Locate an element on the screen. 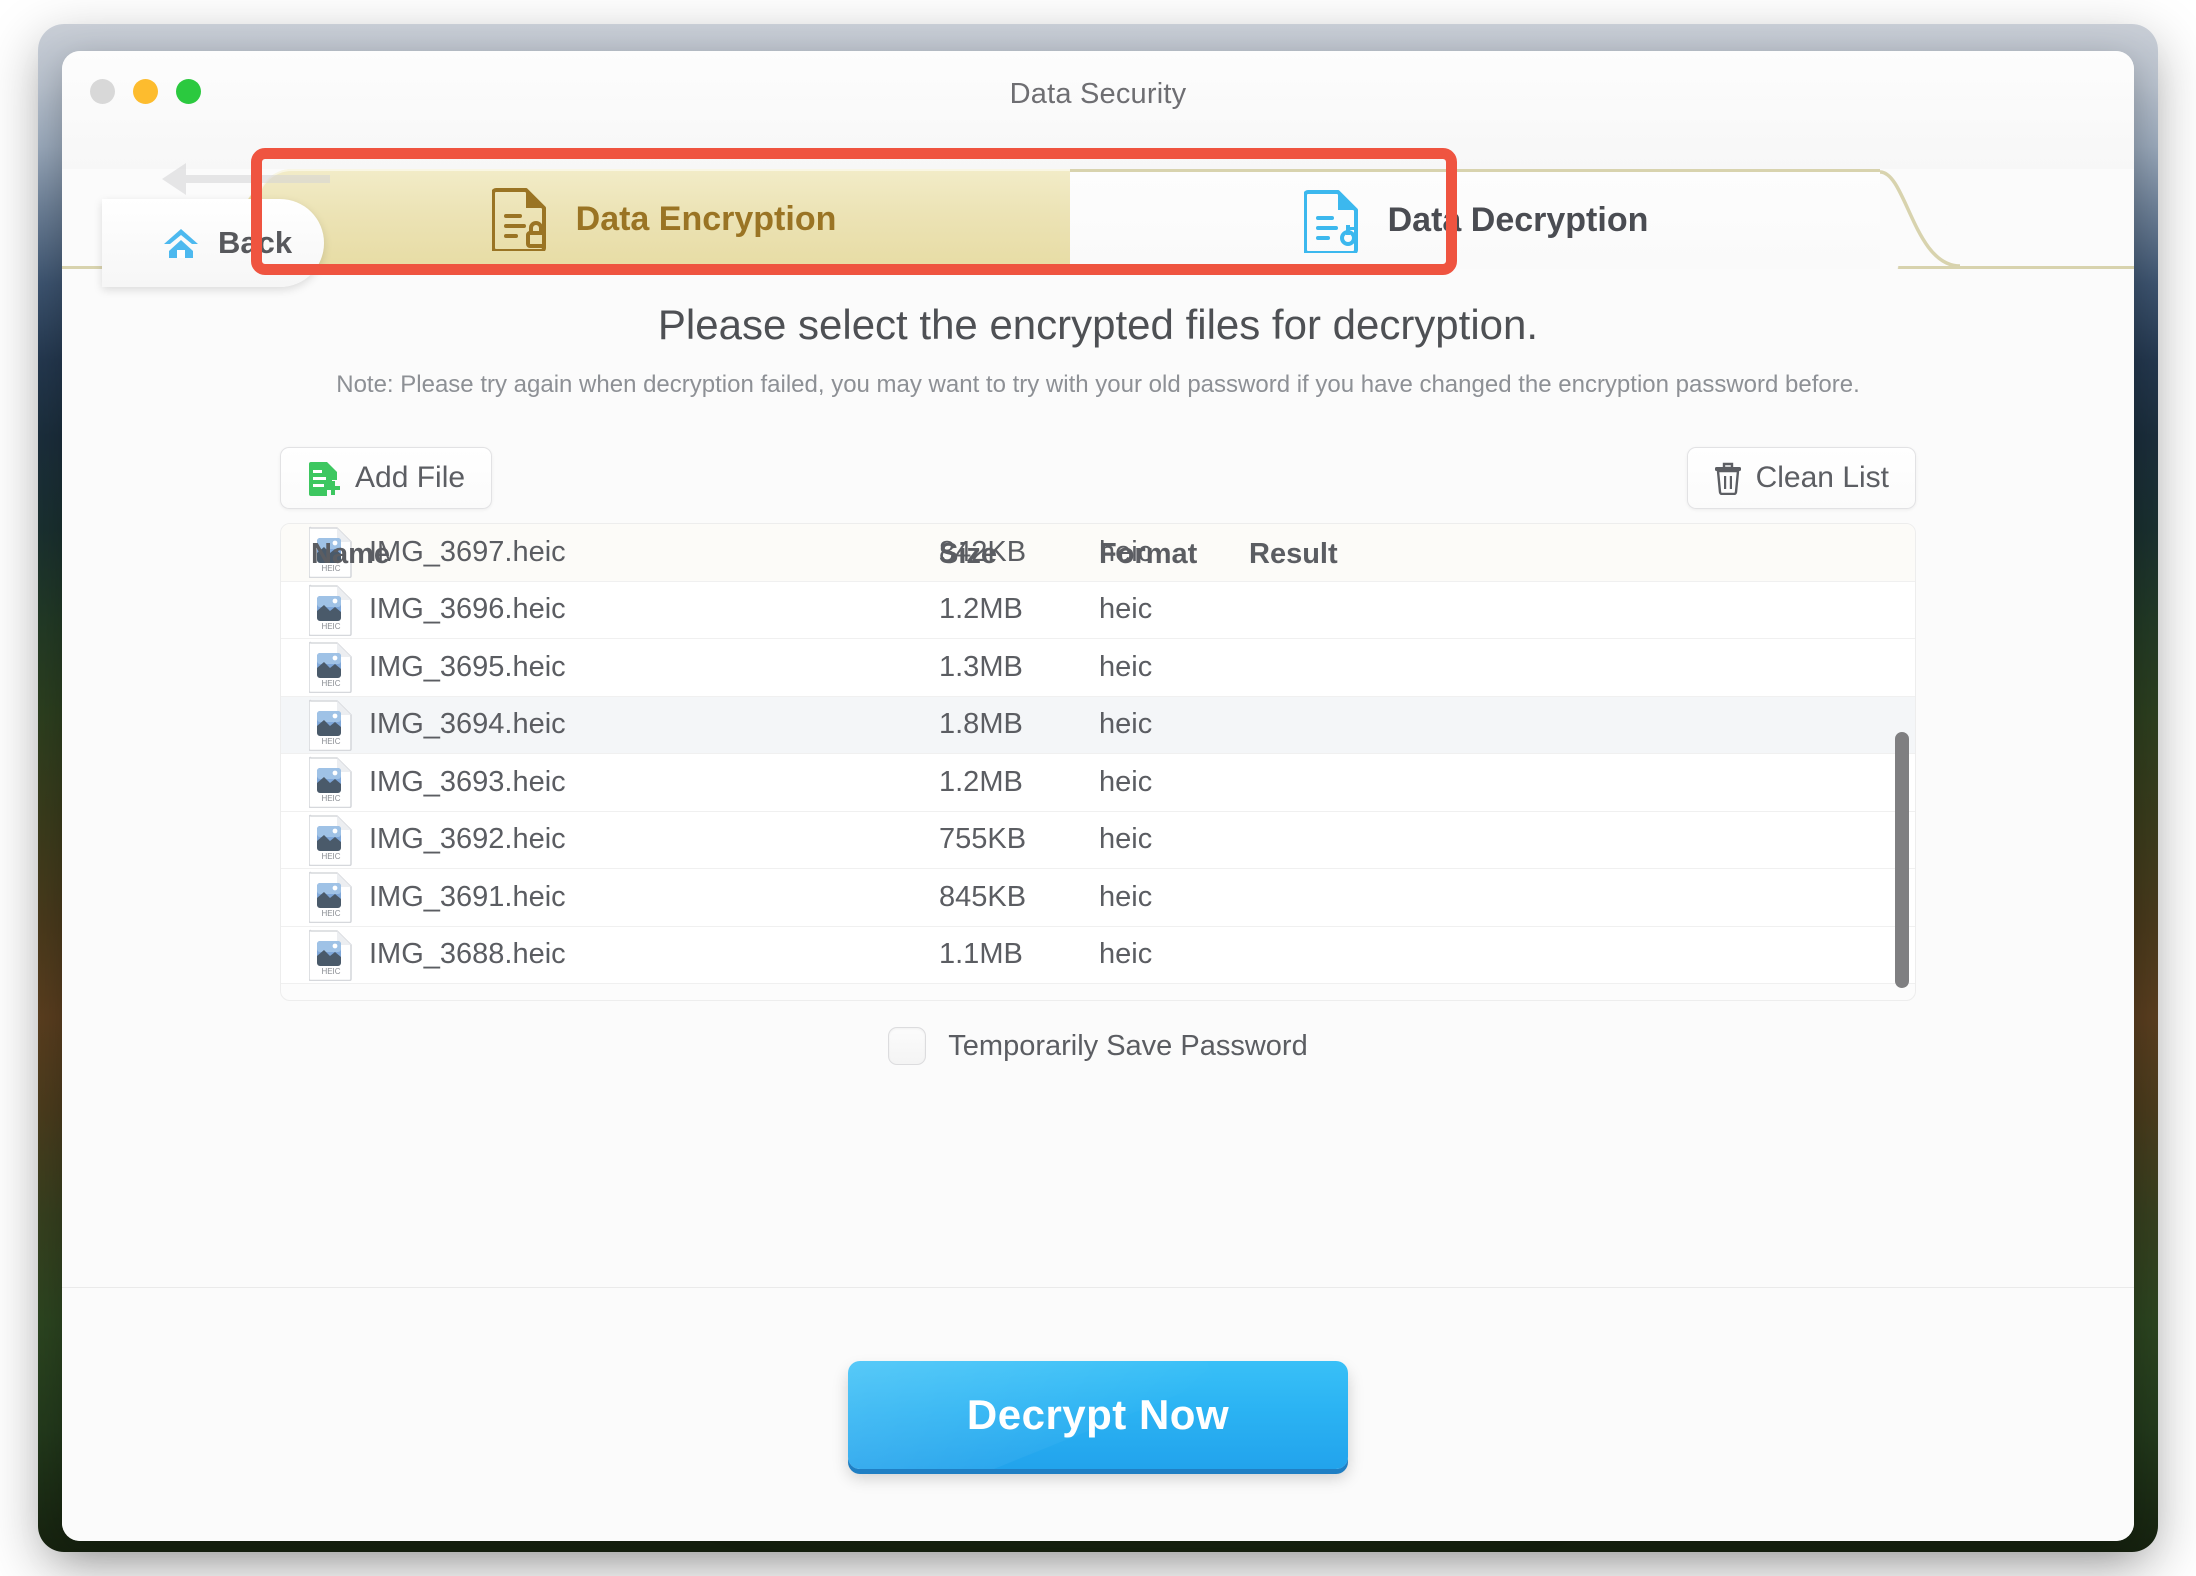 The height and width of the screenshot is (1576, 2196). file-size: 755KB is located at coordinates (983, 839).